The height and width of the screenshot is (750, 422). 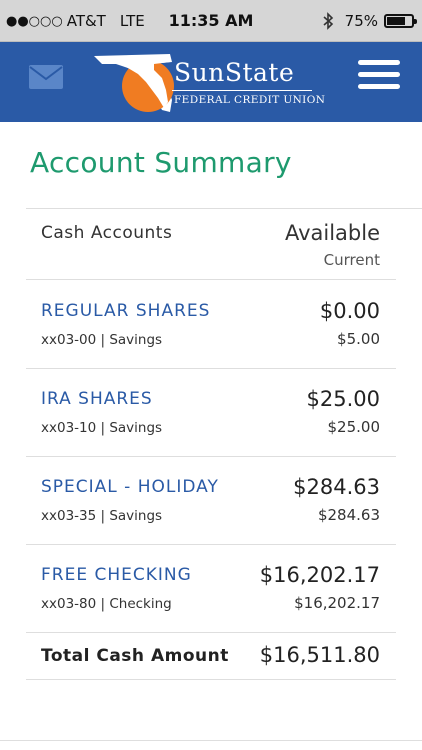 What do you see at coordinates (234, 72) in the screenshot?
I see `brand-name: SunState` at bounding box center [234, 72].